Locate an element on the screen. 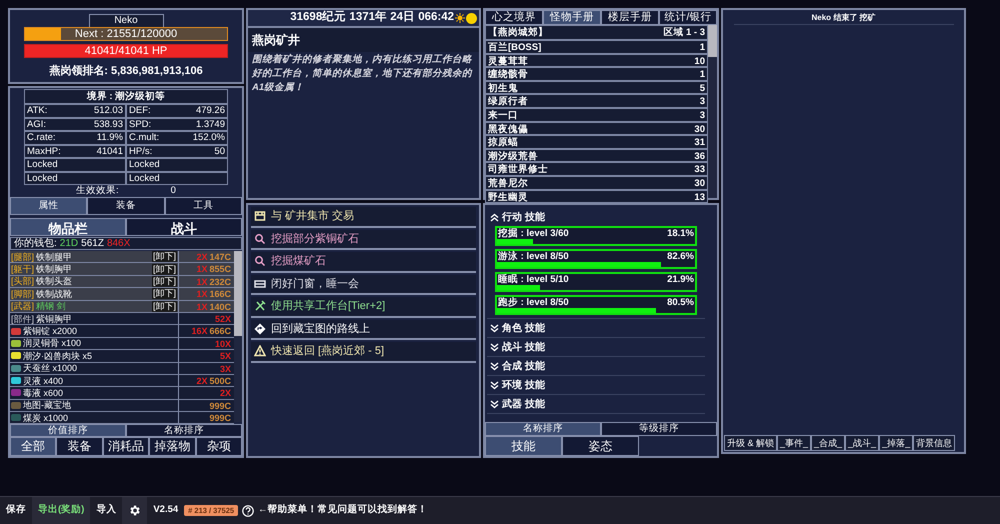 The width and height of the screenshot is (1000, 524). item-name: 潮汐·凶兽肉块 x5 is located at coordinates (100, 356).